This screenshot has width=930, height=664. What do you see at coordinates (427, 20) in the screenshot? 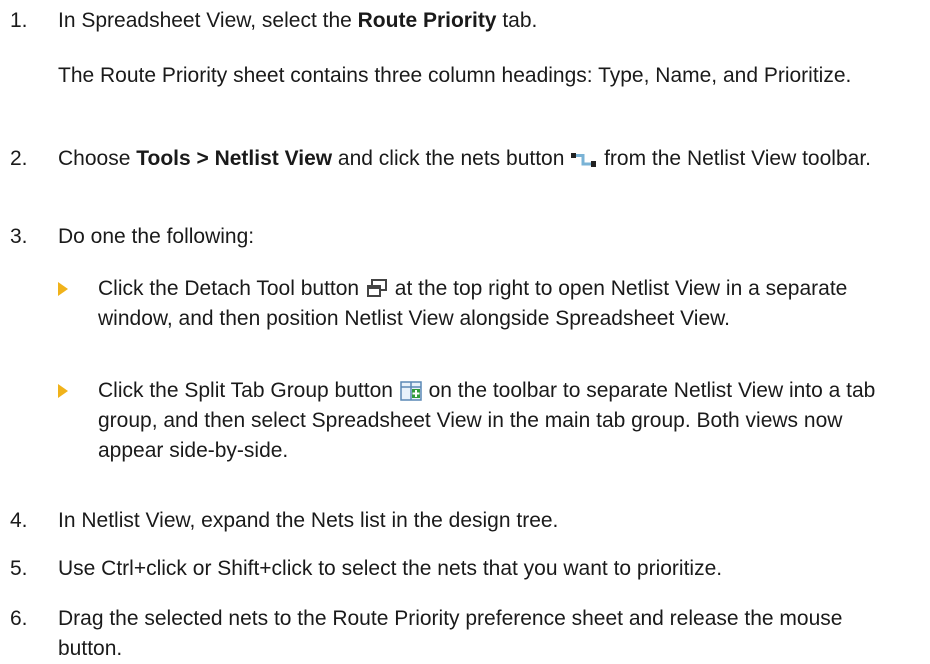
I see `step-text-bold: Route Priority` at bounding box center [427, 20].